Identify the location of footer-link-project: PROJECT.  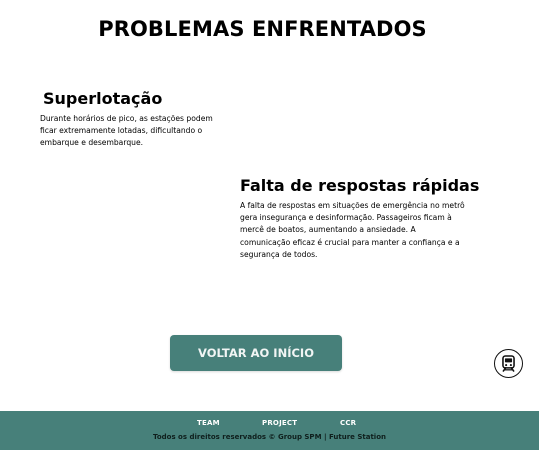
(279, 423).